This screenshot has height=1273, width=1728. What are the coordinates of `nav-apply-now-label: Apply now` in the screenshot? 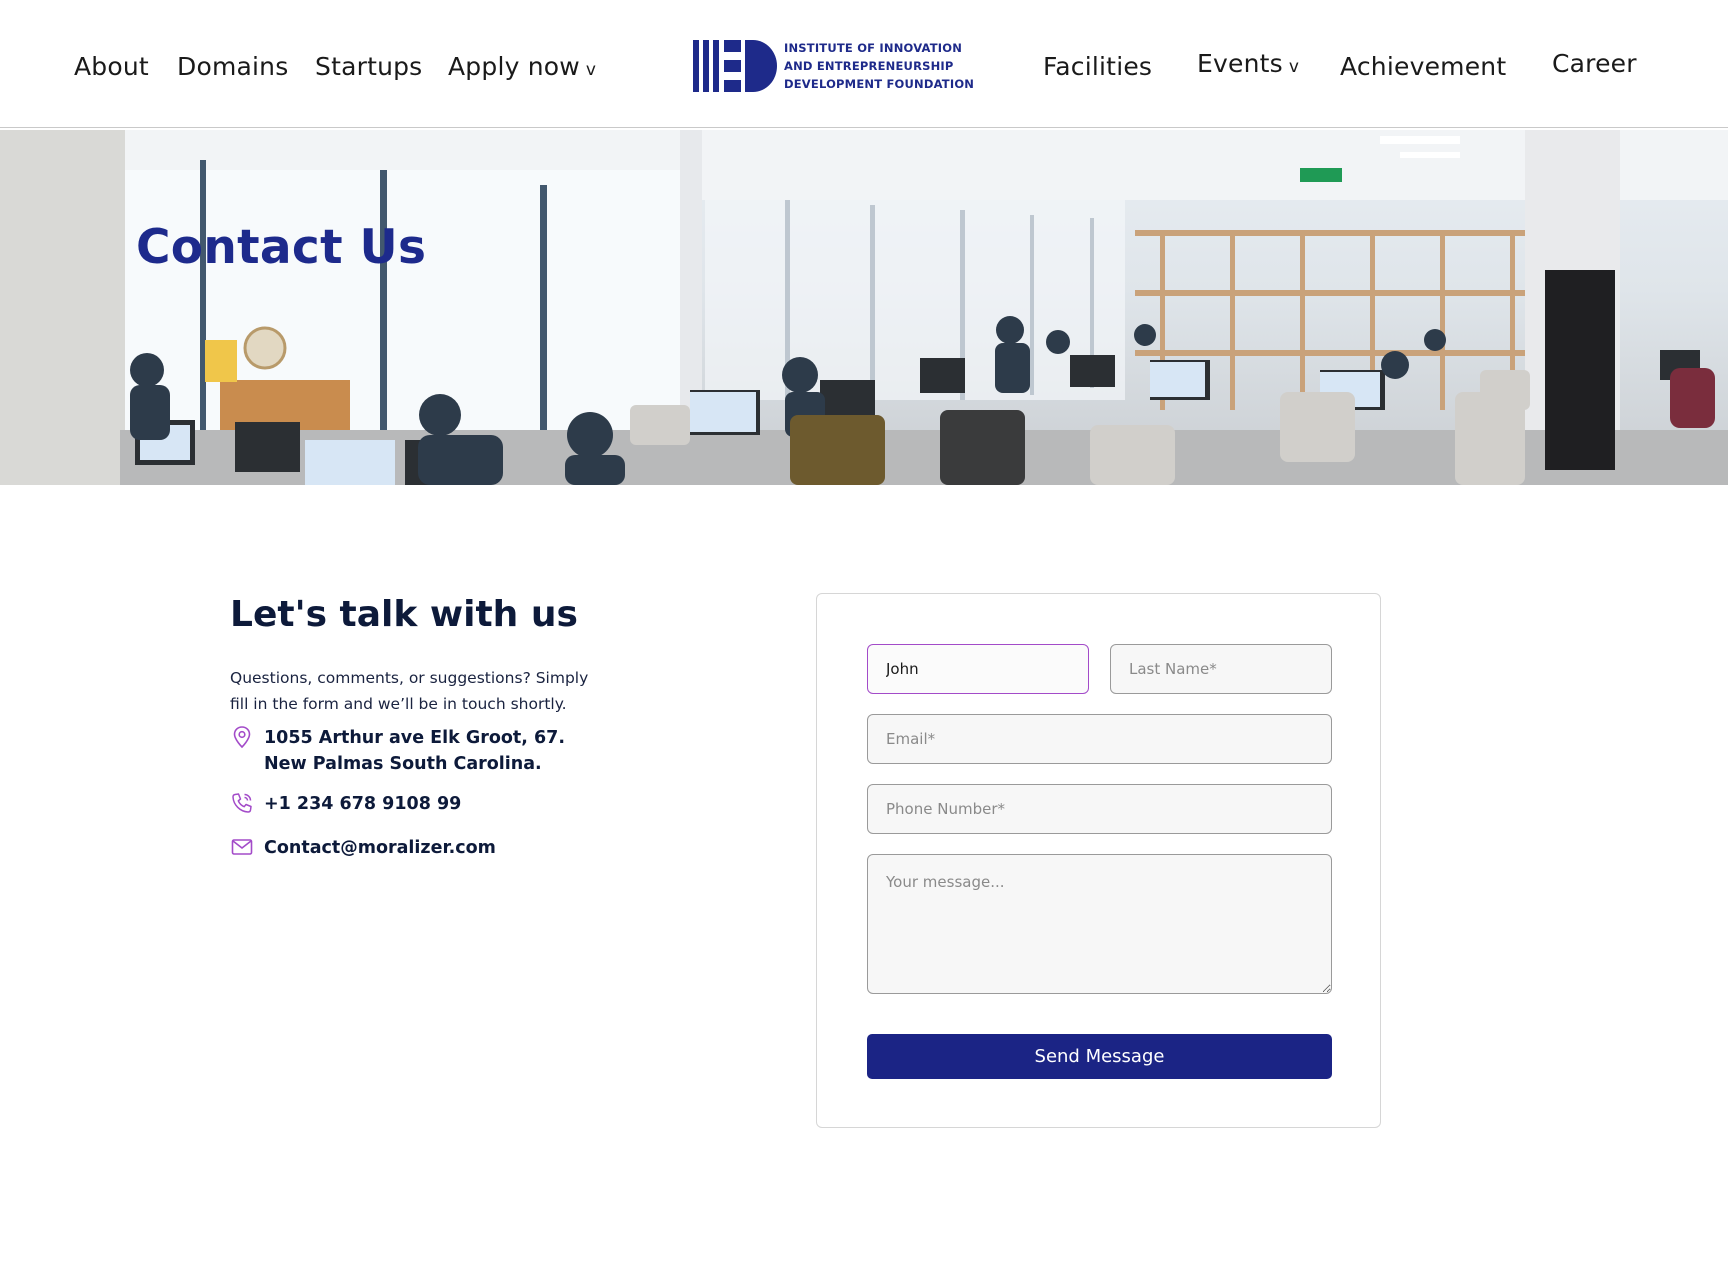 It's located at (514, 66).